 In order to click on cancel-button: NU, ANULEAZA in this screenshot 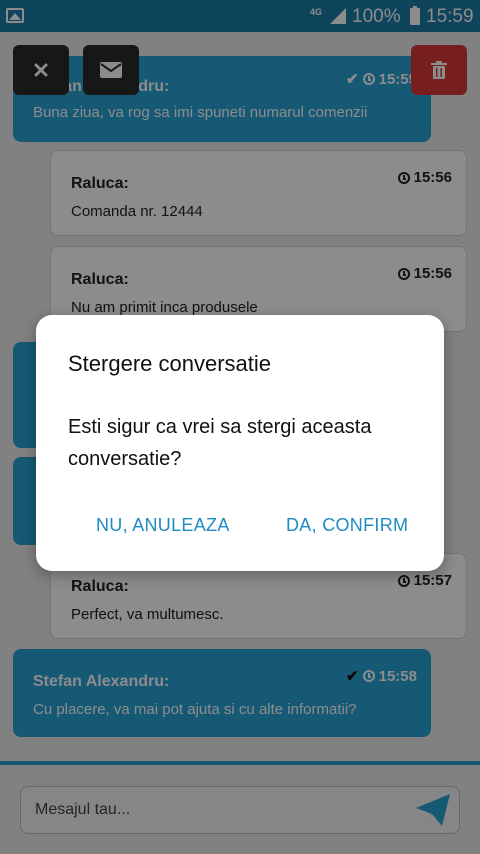, I will do `click(163, 525)`.